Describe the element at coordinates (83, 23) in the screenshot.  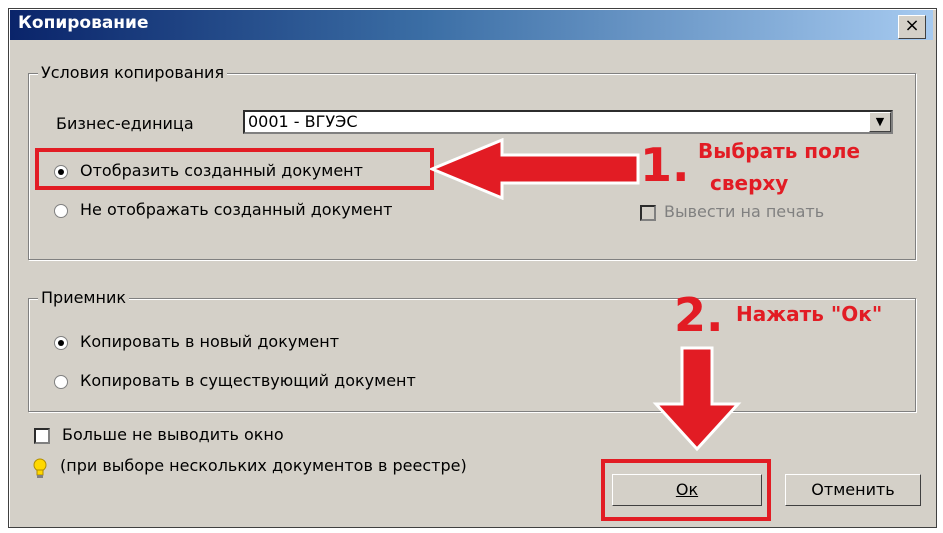
I see `window-title: Копирование` at that location.